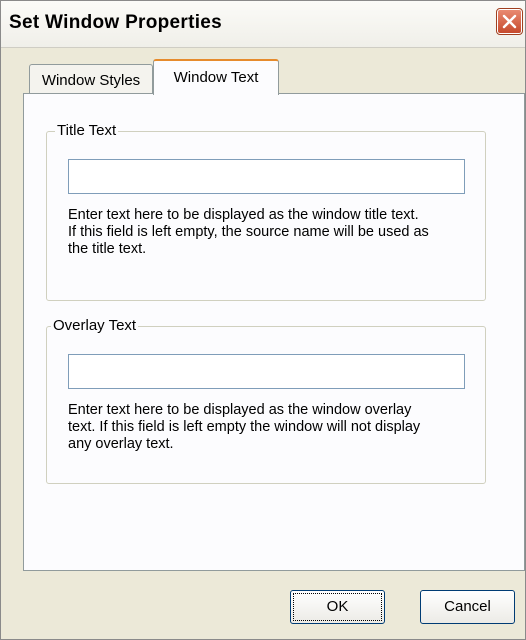 The height and width of the screenshot is (640, 526). I want to click on close-icon, so click(509, 21).